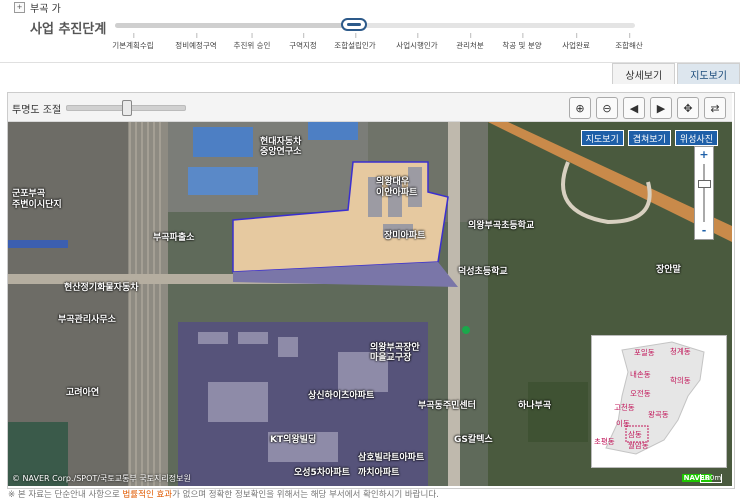  I want to click on zoom-knob, so click(704, 184).